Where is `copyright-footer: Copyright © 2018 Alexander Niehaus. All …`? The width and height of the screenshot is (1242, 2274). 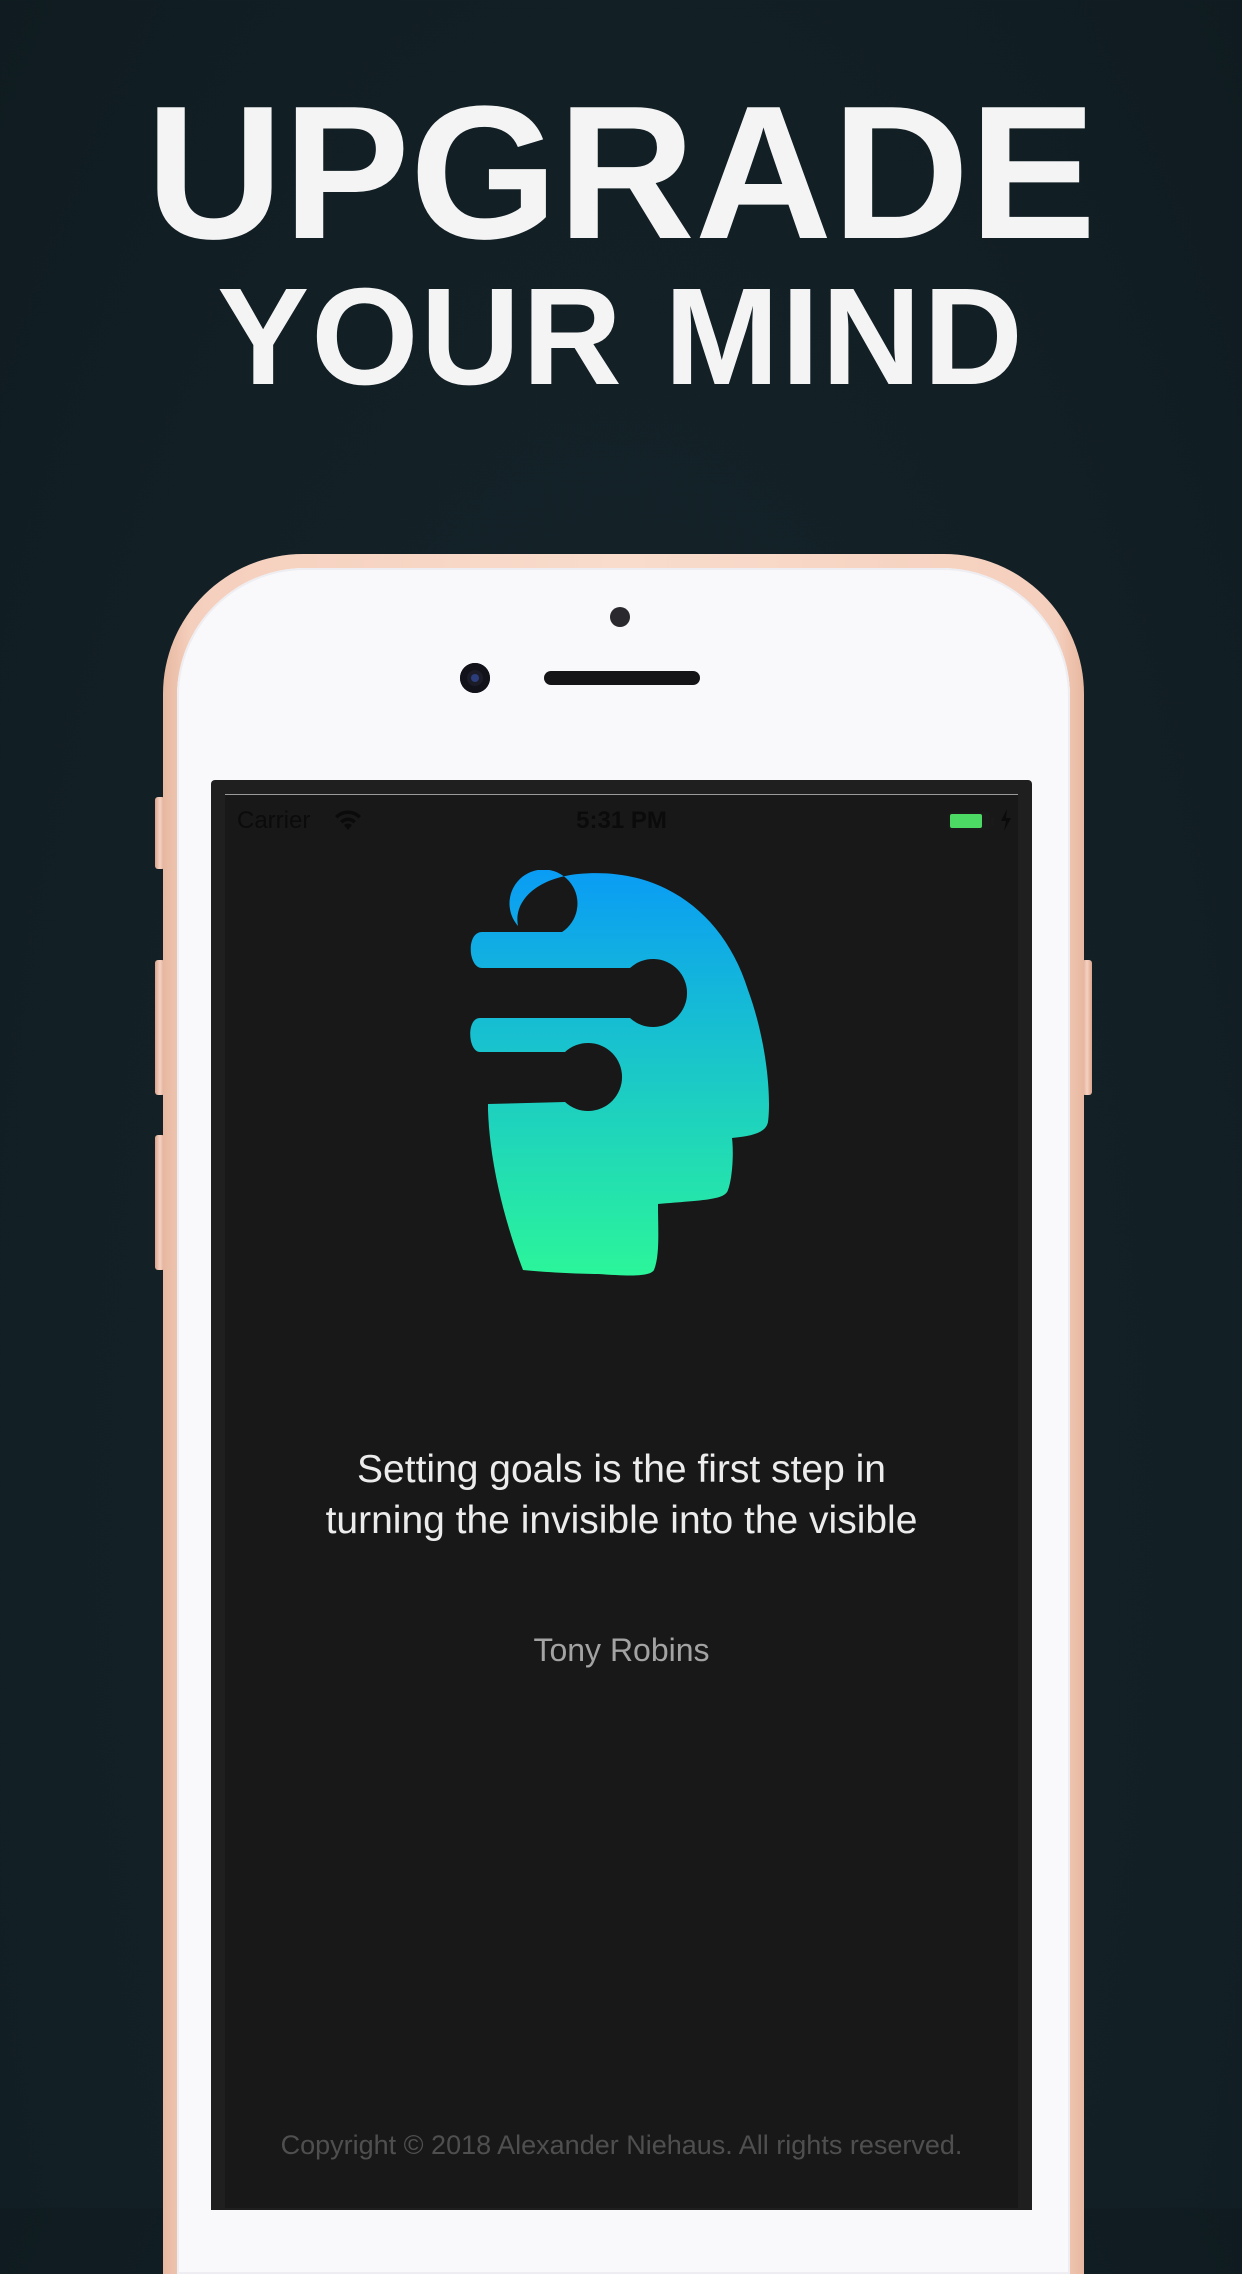
copyright-footer: Copyright © 2018 Alexander Niehaus. All … is located at coordinates (621, 2145).